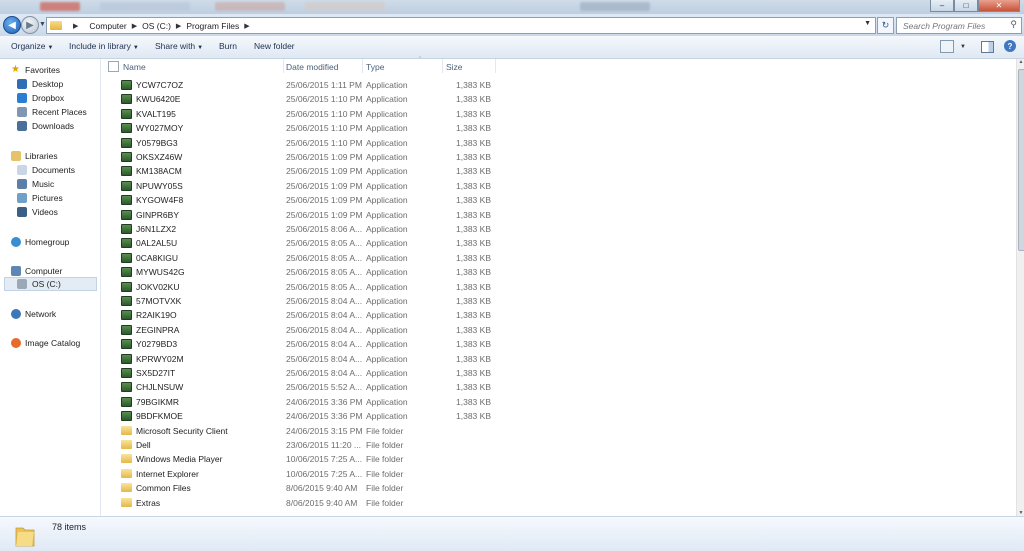 Image resolution: width=1024 pixels, height=551 pixels. What do you see at coordinates (126, 329) in the screenshot?
I see `application-icon` at bounding box center [126, 329].